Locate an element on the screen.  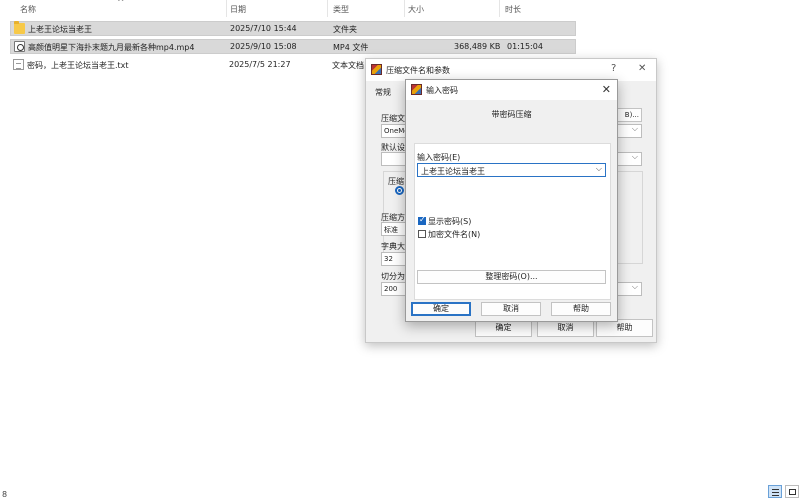
file-size: 368,489 KB is located at coordinates (477, 46).